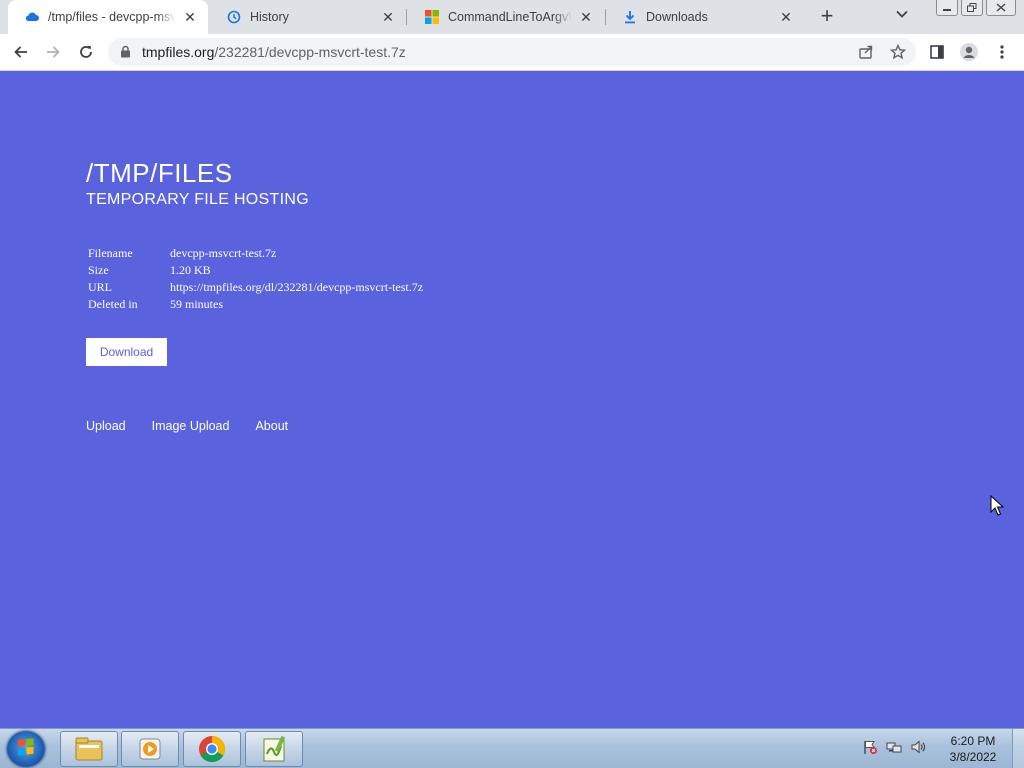  What do you see at coordinates (512, 748) in the screenshot?
I see `windows-taskbar: 6:20 PM 3/8/2022` at bounding box center [512, 748].